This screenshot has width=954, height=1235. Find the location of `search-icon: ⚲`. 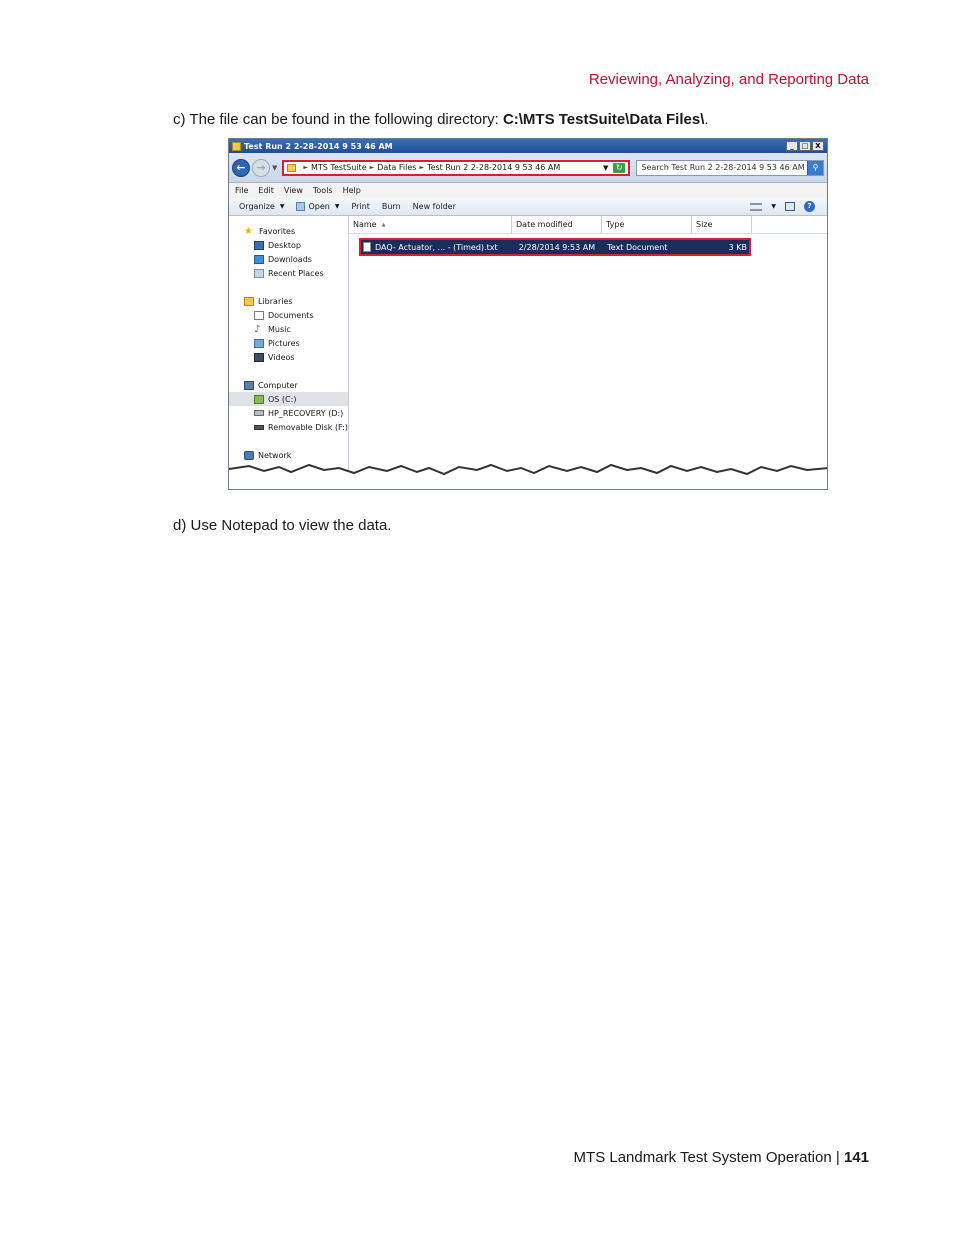

search-icon: ⚲ is located at coordinates (815, 167).